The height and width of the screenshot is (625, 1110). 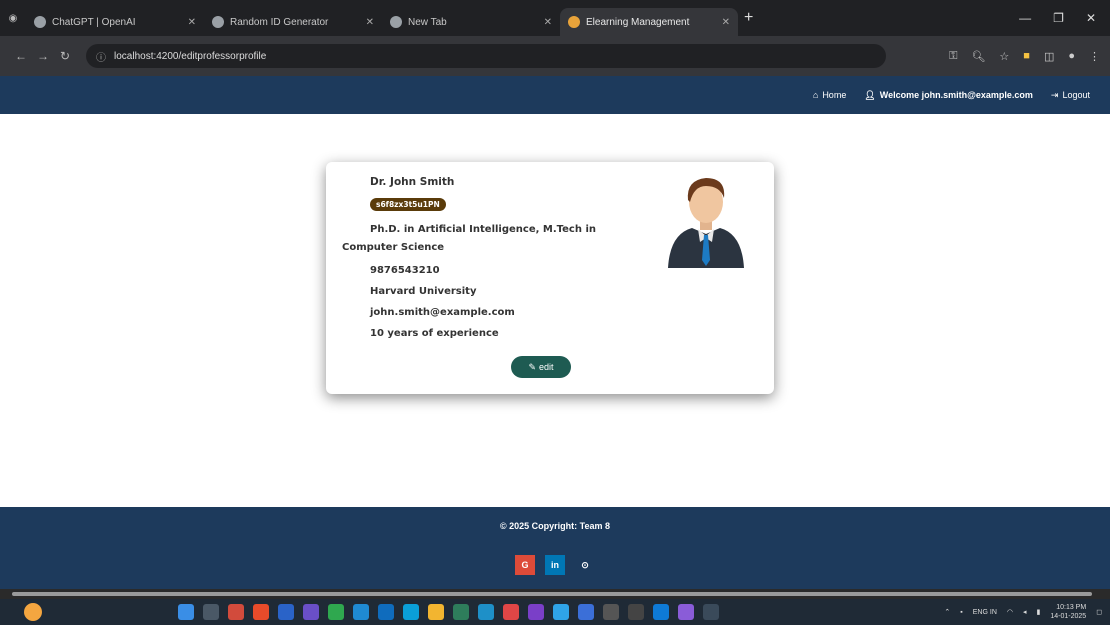 I want to click on tab-title: ChatGPT | OpenAI, so click(x=94, y=22).